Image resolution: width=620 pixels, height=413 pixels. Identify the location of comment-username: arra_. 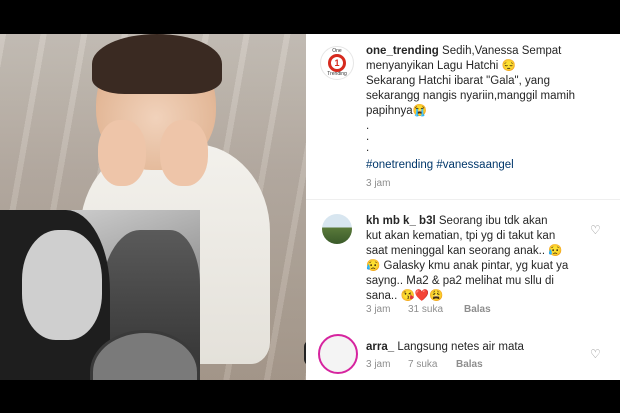
(380, 347).